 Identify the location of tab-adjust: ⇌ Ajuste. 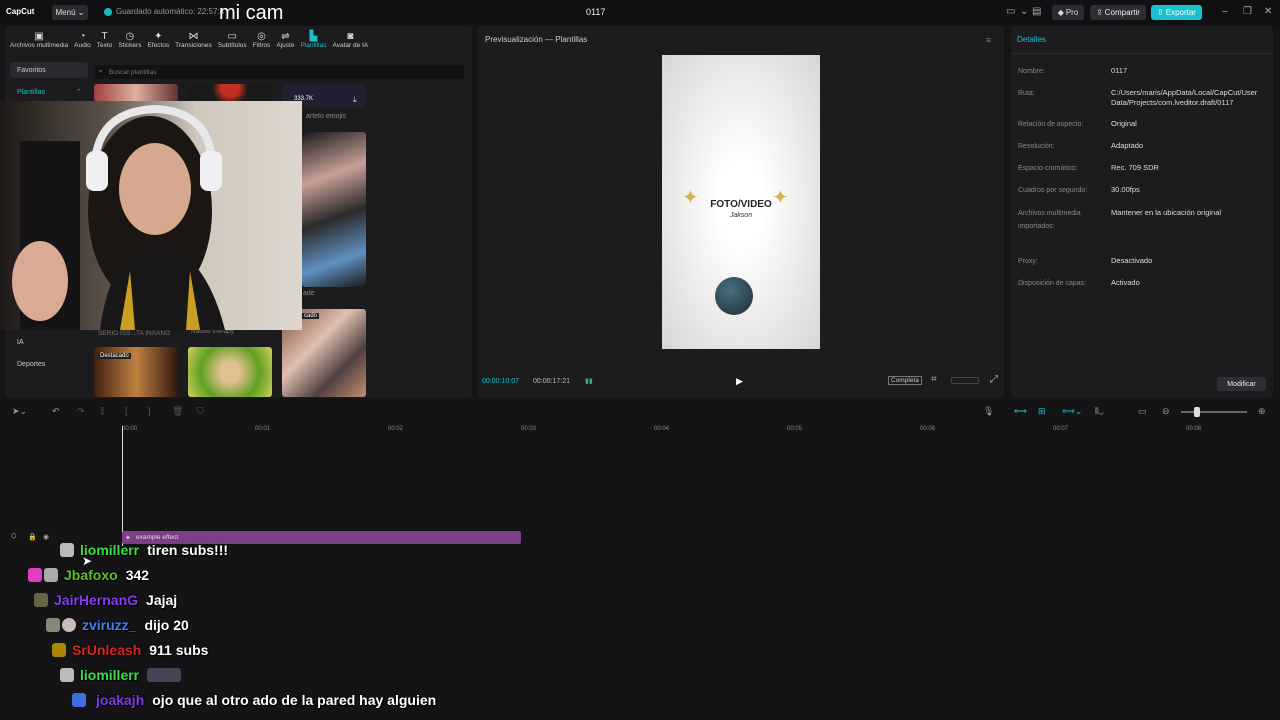
(285, 40).